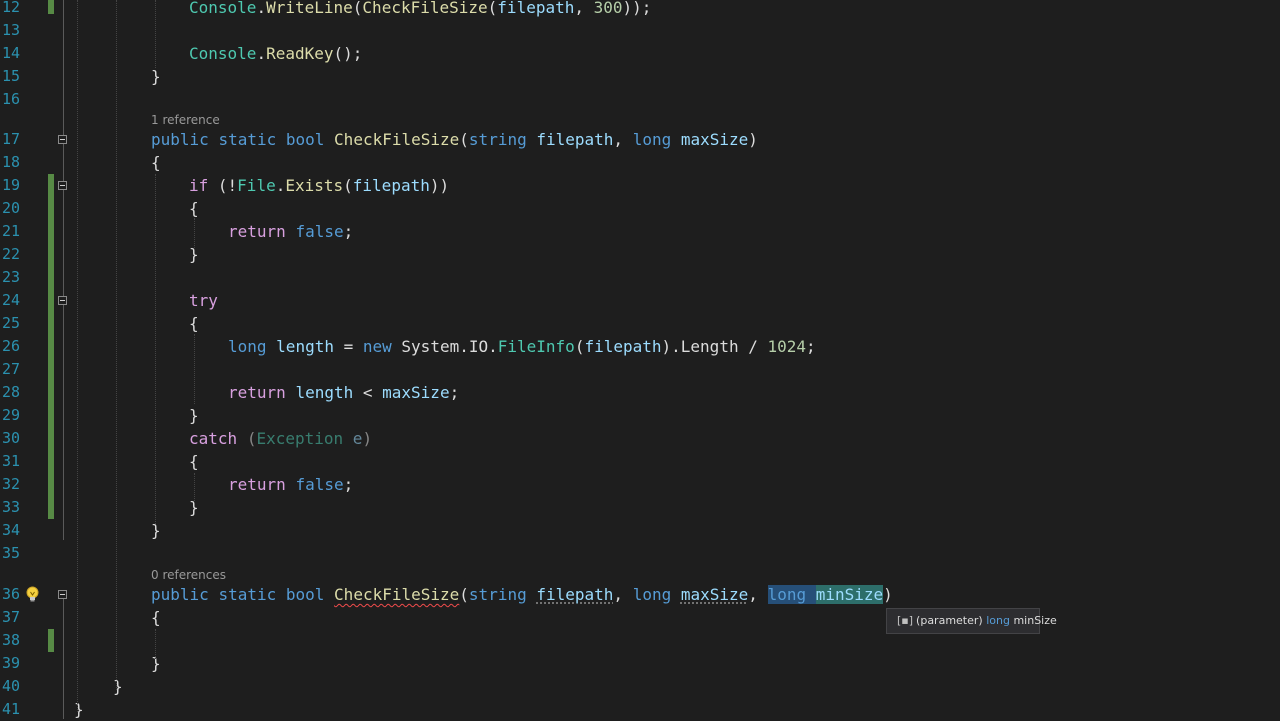  What do you see at coordinates (343, 392) in the screenshot?
I see `code-text: return length < maxSize;` at bounding box center [343, 392].